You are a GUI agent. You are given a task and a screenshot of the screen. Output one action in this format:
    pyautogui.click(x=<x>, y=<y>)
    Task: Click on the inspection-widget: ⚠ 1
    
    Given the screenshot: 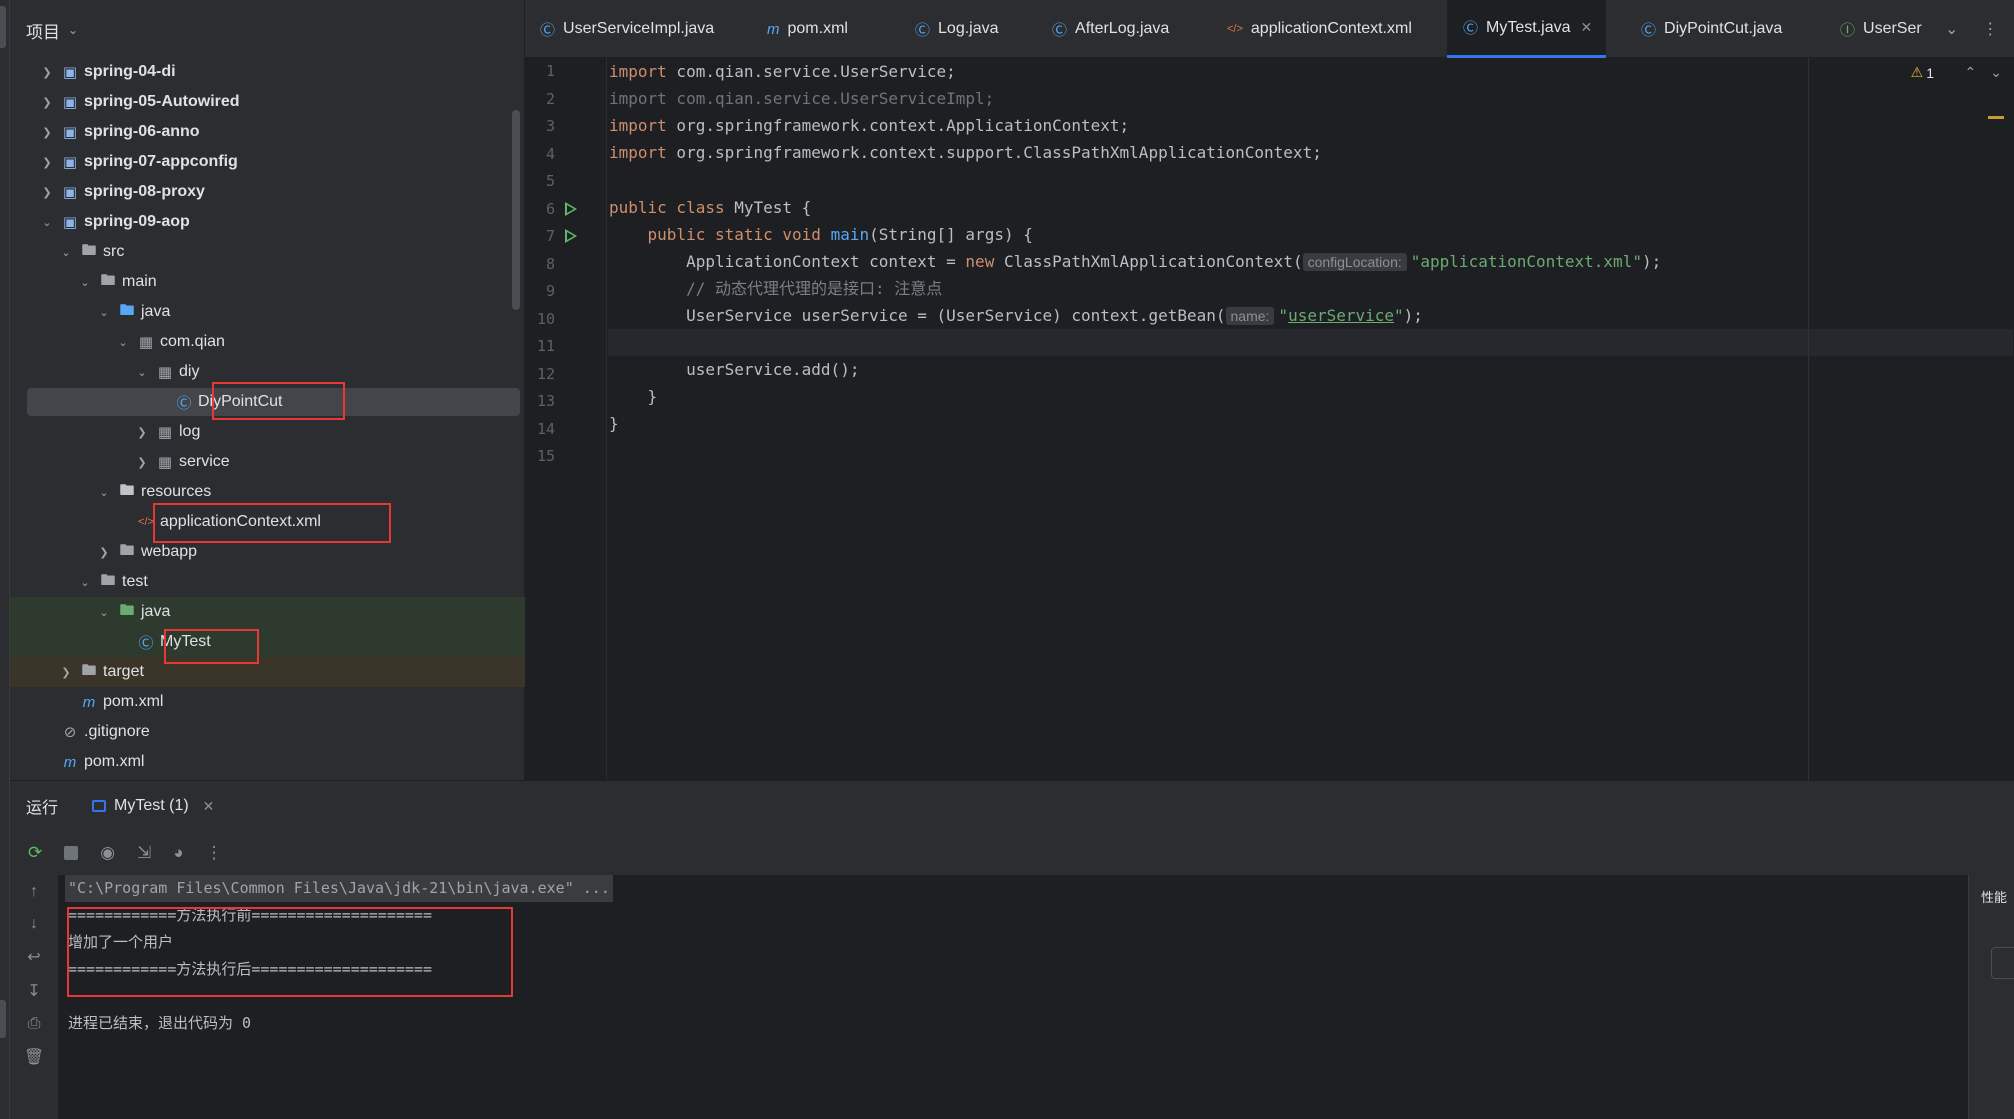 What is the action you would take?
    pyautogui.click(x=1922, y=72)
    